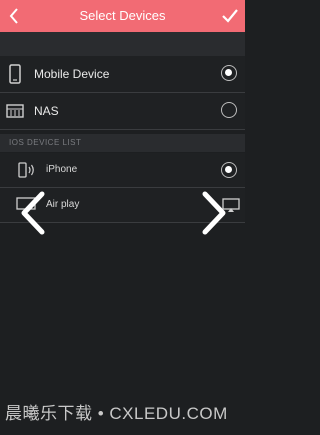  What do you see at coordinates (46, 111) in the screenshot?
I see `device-label-nas: NAS` at bounding box center [46, 111].